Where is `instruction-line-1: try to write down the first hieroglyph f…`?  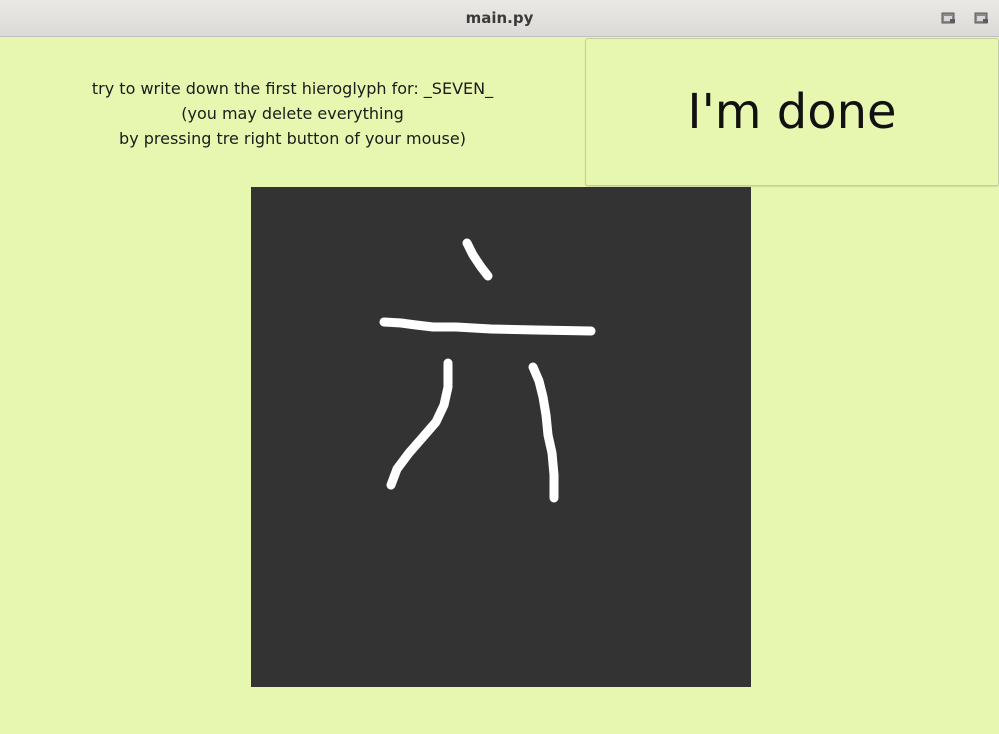
instruction-line-1: try to write down the first hieroglyph f… is located at coordinates (292, 88).